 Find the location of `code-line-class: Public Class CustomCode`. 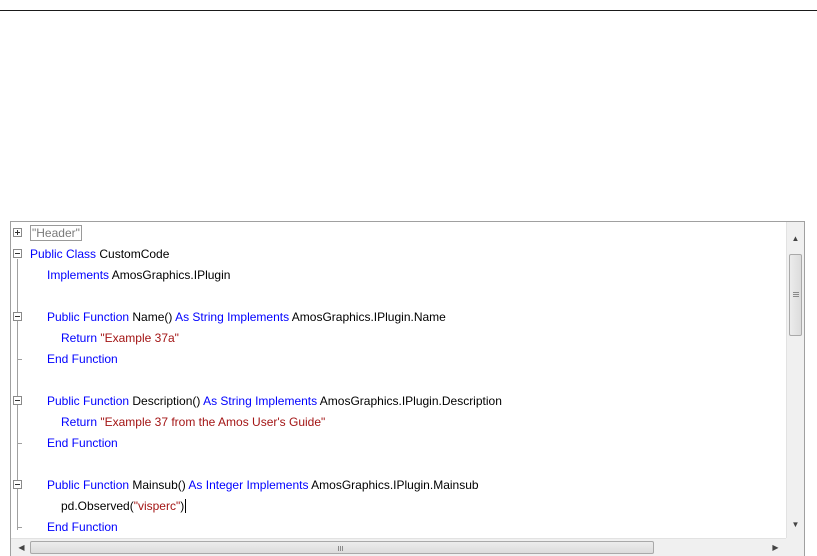

code-line-class: Public Class CustomCode is located at coordinates (391, 254).